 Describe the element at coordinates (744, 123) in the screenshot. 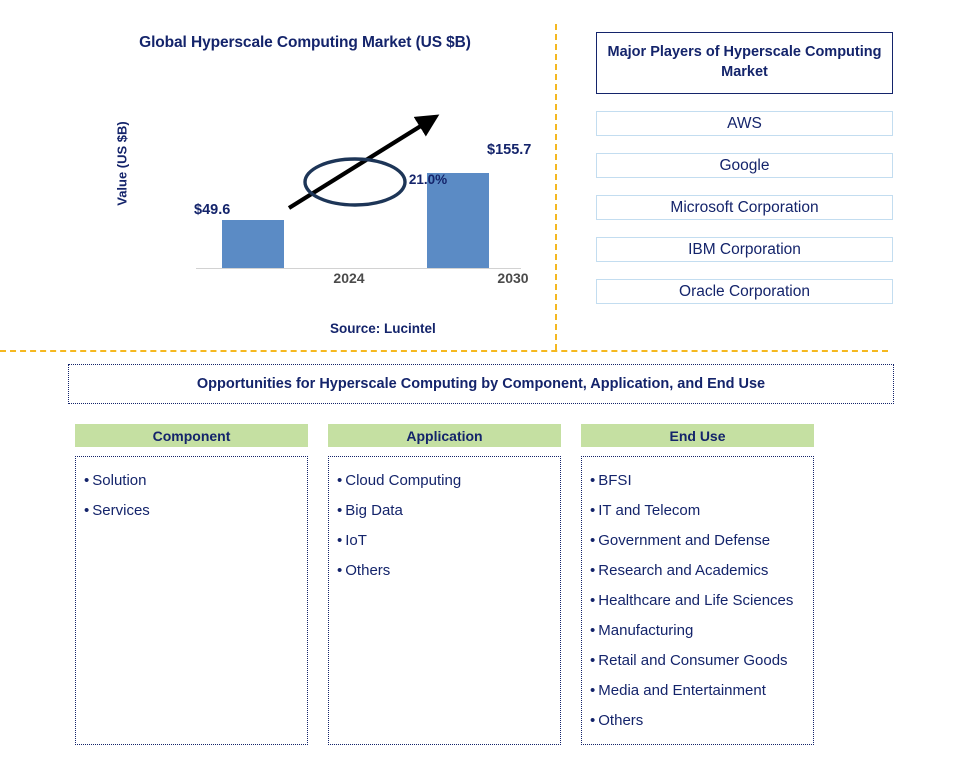

I see `player-item-aws: AWS` at that location.